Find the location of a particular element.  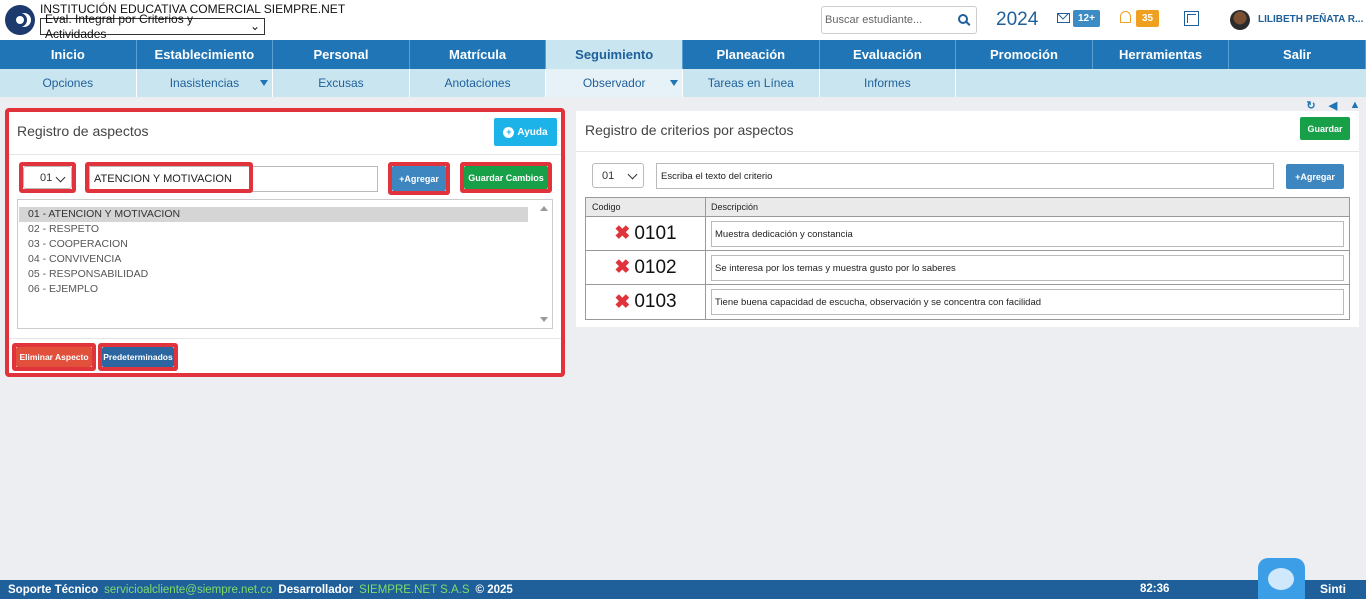

save-changes-button: Guardar Cambios is located at coordinates (506, 177).